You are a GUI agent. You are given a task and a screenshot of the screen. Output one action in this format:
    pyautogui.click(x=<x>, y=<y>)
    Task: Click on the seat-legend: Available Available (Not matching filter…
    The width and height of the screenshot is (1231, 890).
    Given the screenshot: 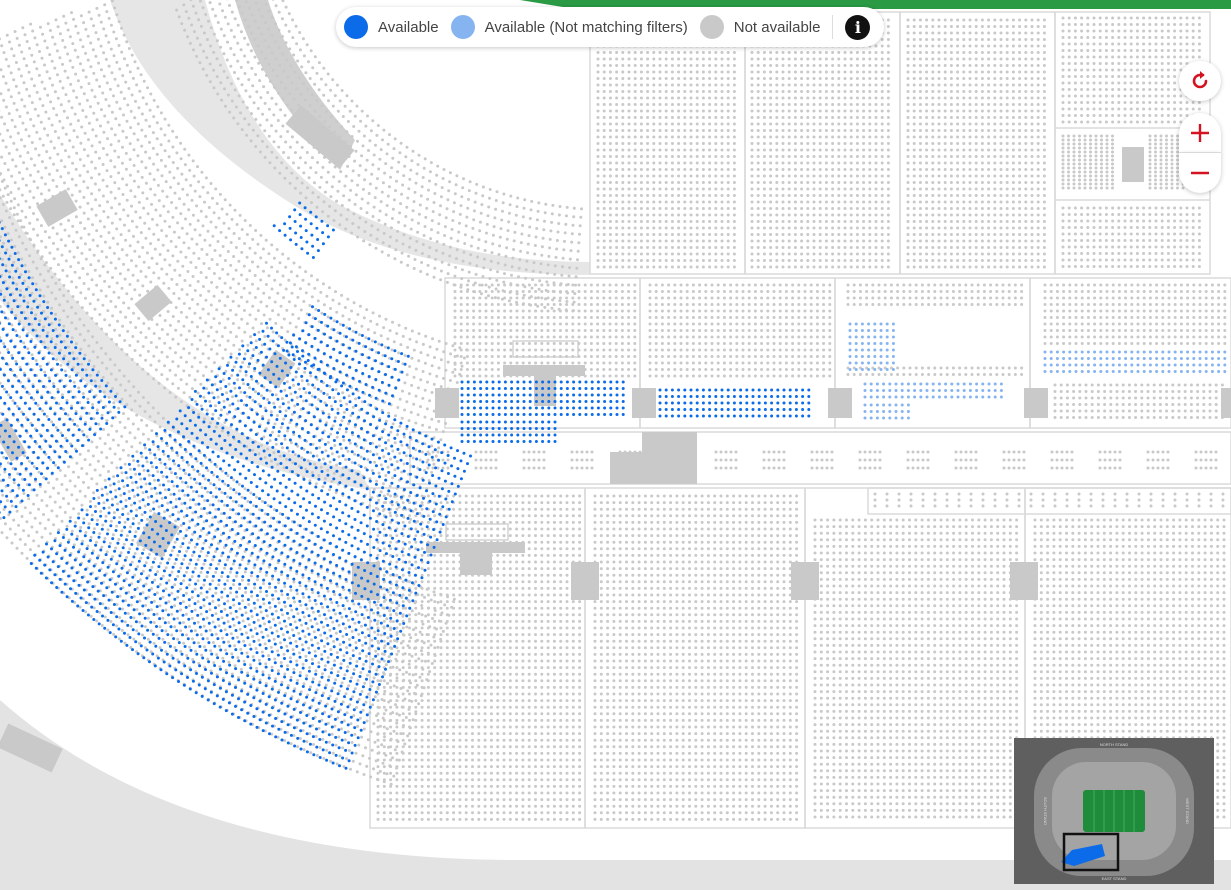 What is the action you would take?
    pyautogui.click(x=610, y=27)
    